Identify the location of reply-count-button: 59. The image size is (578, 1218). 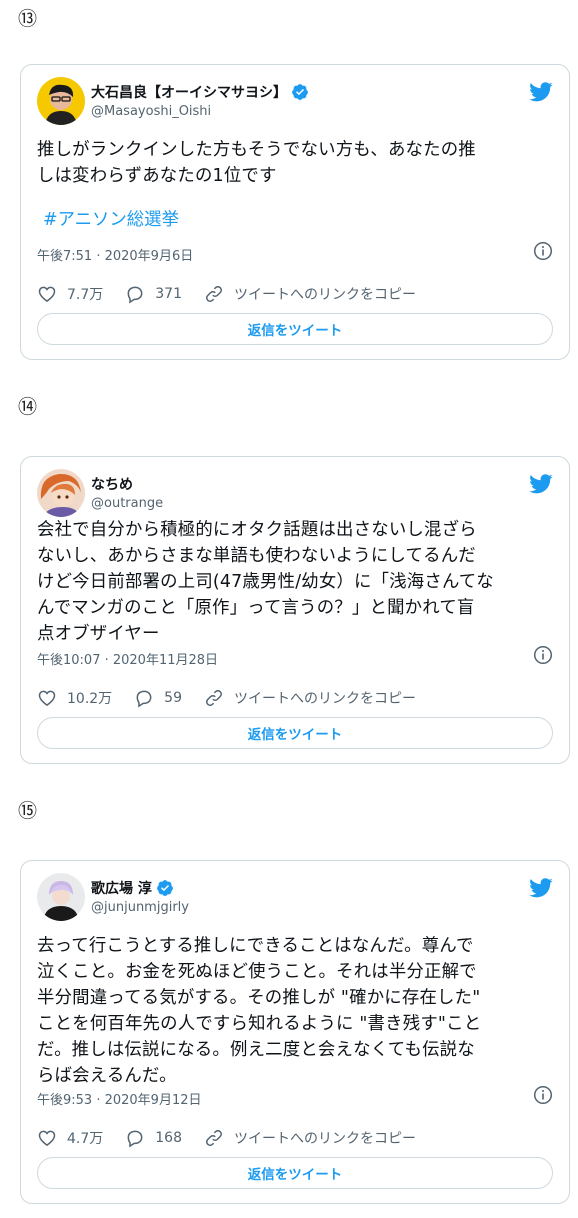
(158, 698).